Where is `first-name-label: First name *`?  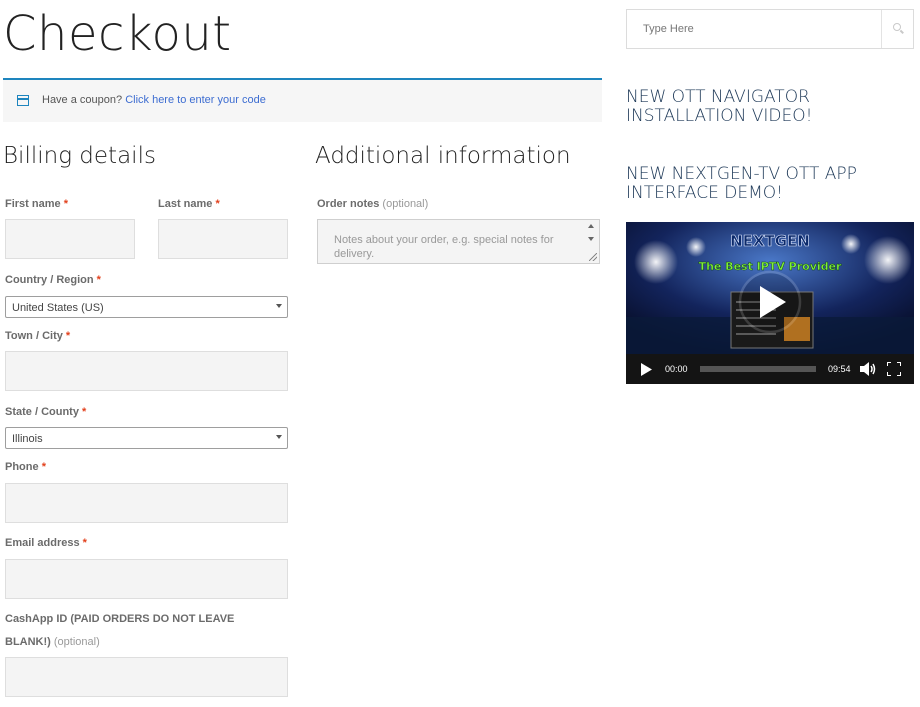 first-name-label: First name * is located at coordinates (36, 204).